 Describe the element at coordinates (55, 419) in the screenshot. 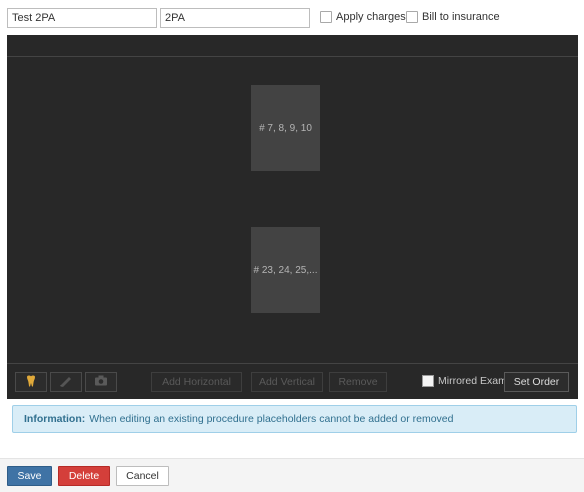

I see `information-title: Information:` at that location.